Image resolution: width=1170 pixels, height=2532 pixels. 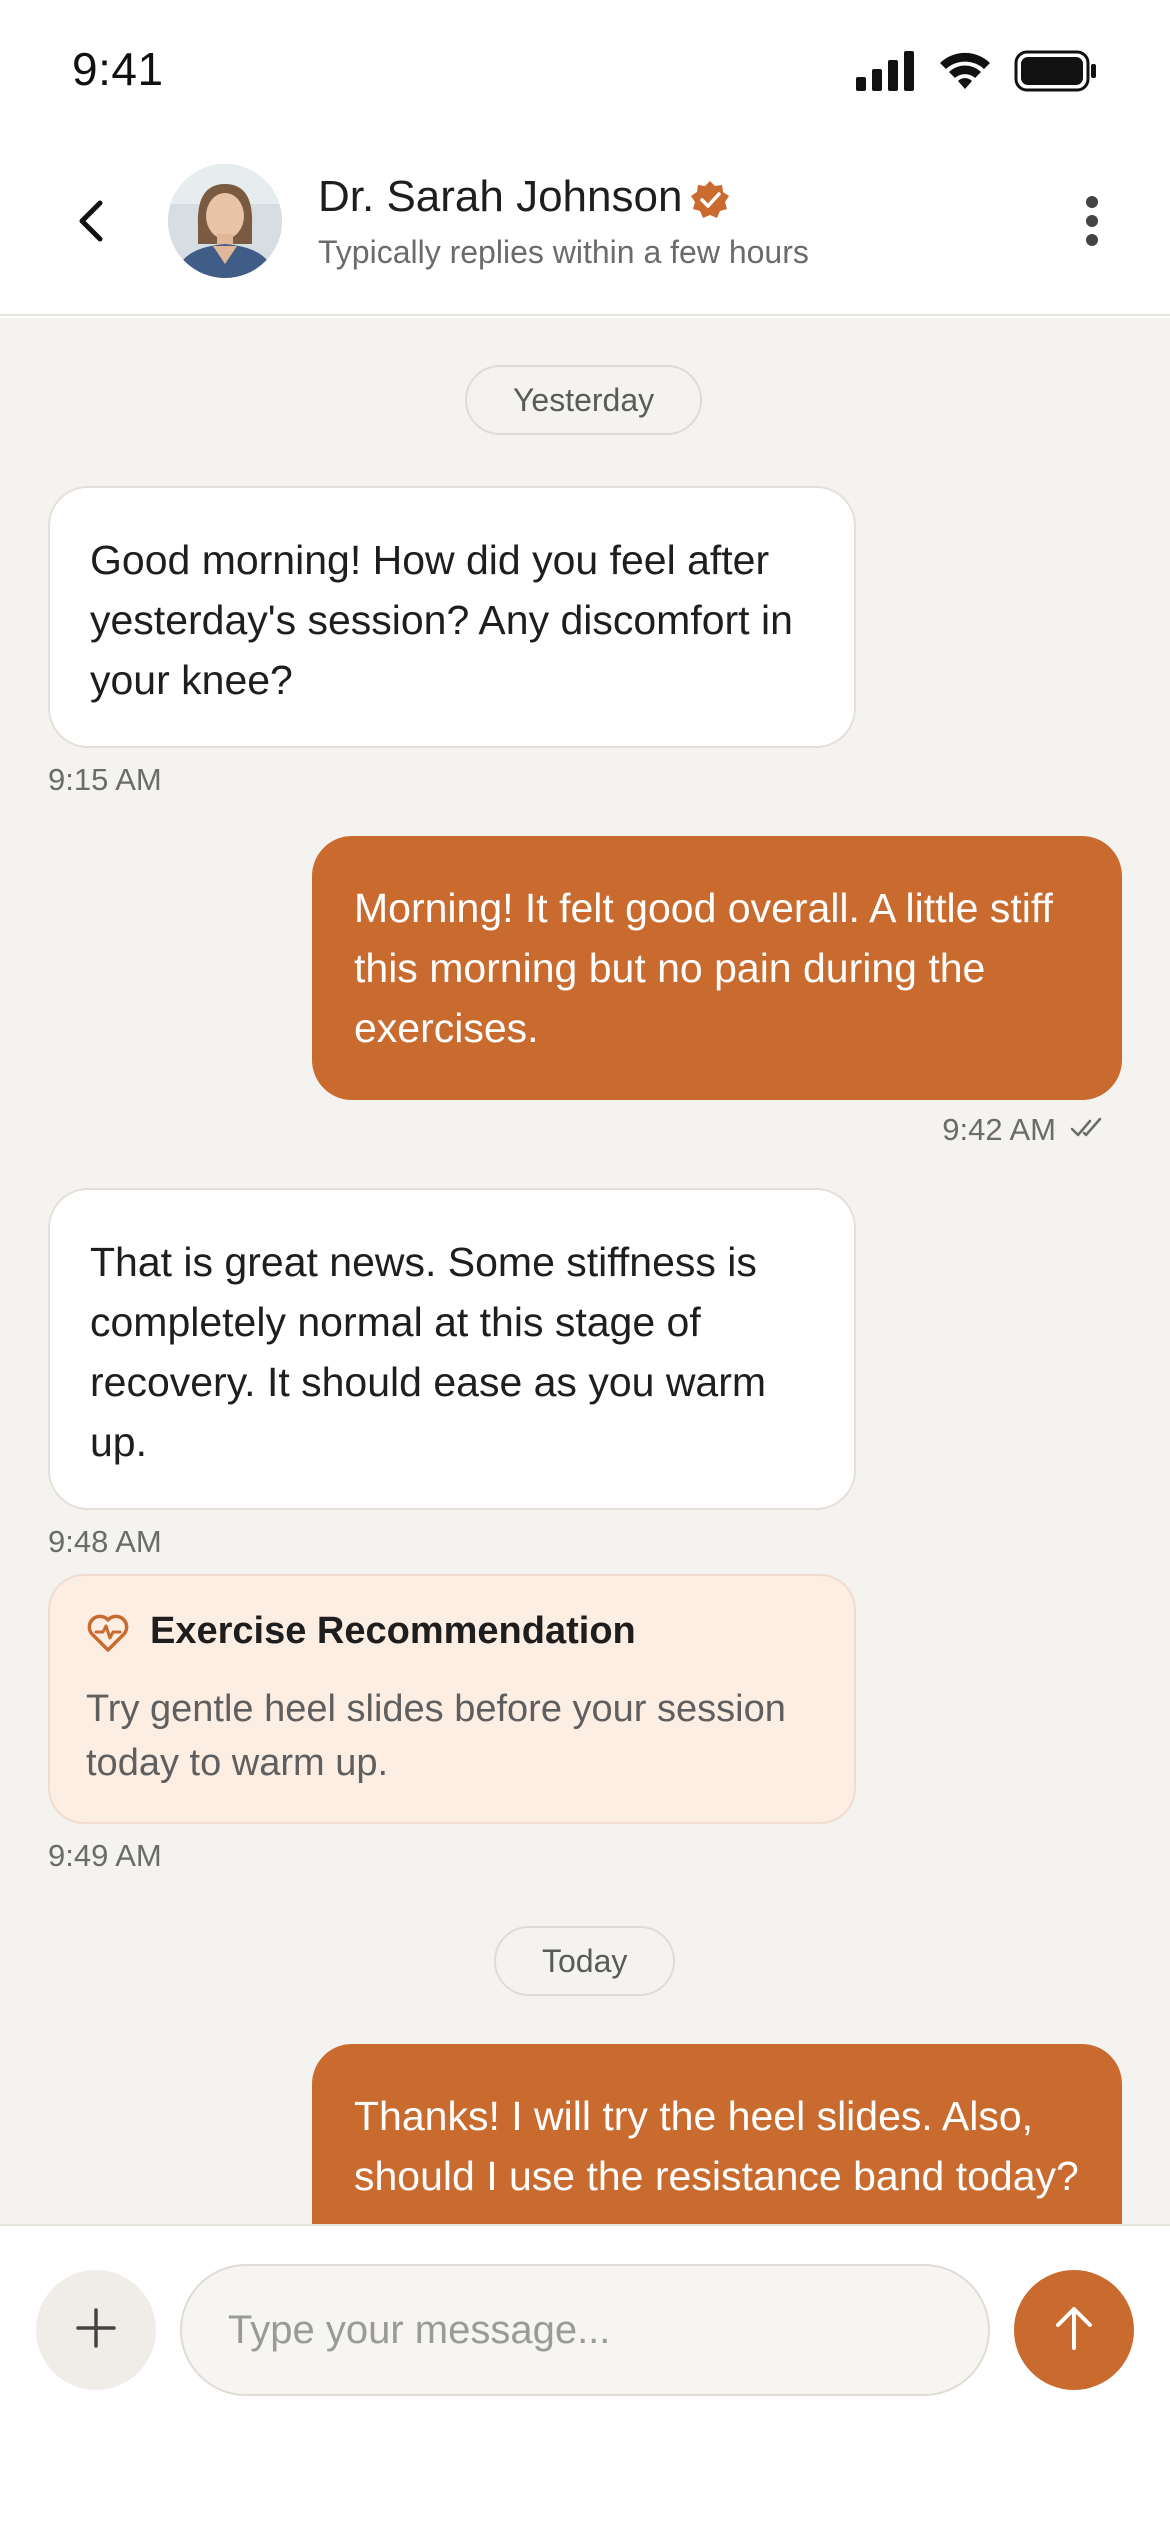 I want to click on message-timestamp: 9:42 AM, so click(x=999, y=1129).